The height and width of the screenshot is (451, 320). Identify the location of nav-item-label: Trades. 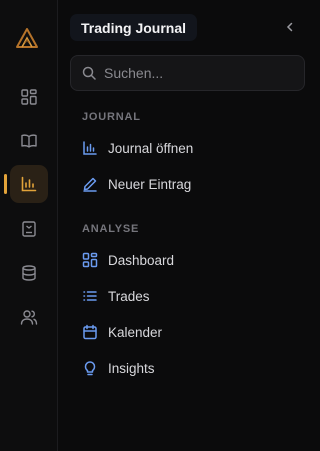
(129, 296).